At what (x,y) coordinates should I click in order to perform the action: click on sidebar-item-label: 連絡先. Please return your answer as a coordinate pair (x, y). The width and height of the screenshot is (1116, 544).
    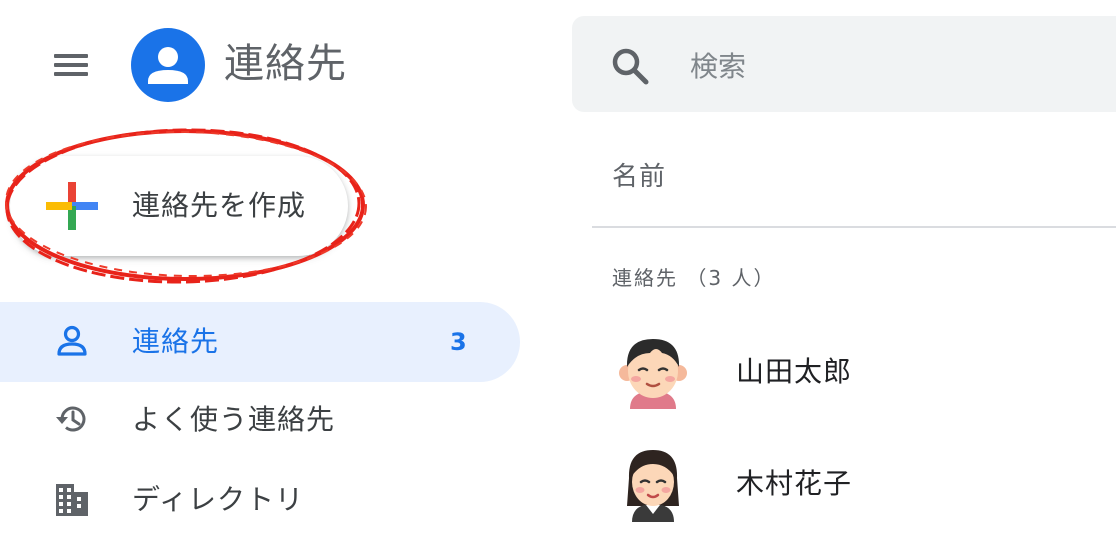
    Looking at the image, I should click on (176, 341).